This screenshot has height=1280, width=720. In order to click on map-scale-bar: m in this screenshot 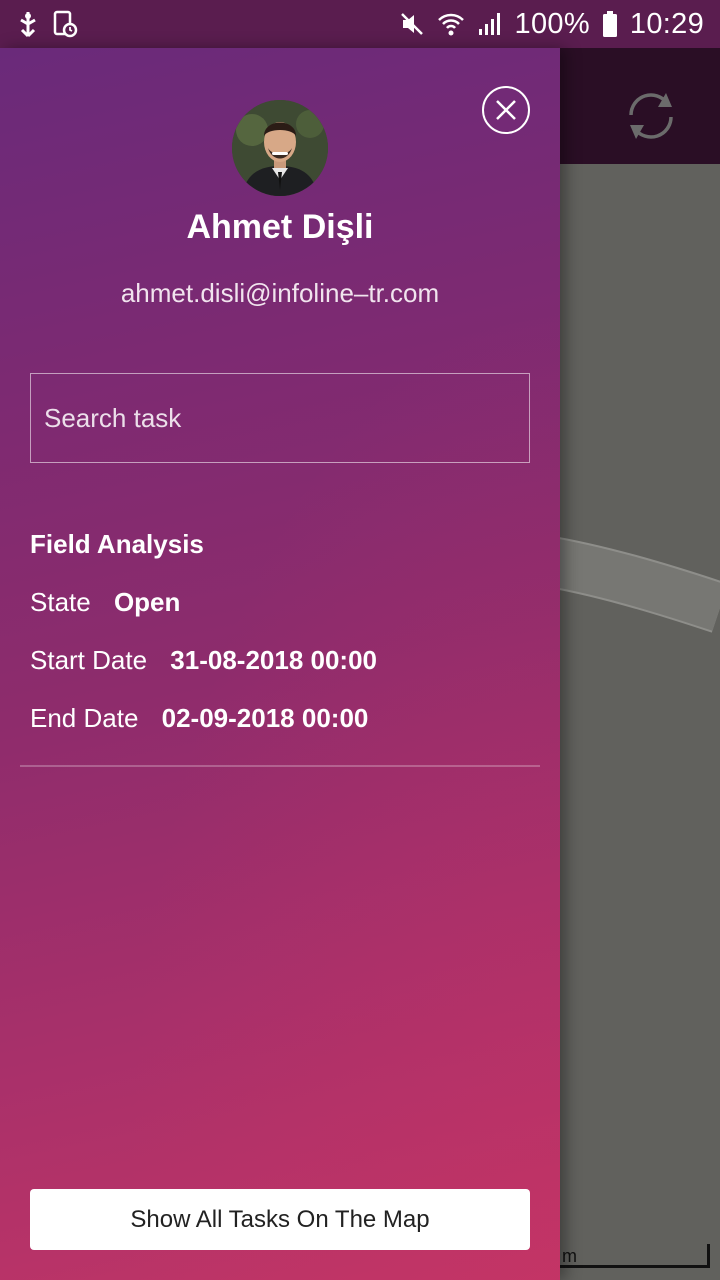, I will do `click(635, 1256)`.